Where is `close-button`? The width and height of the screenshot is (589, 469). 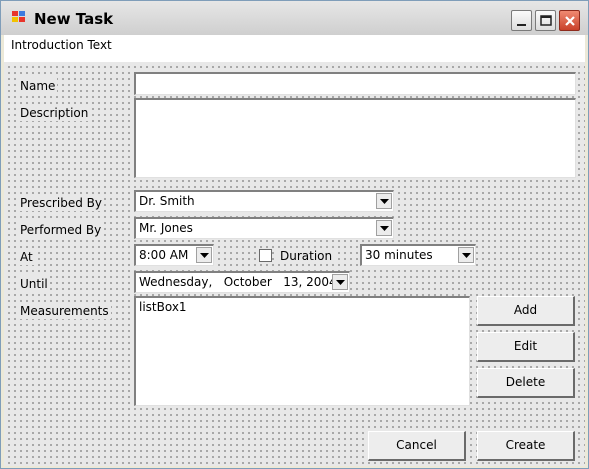
close-button is located at coordinates (569, 20).